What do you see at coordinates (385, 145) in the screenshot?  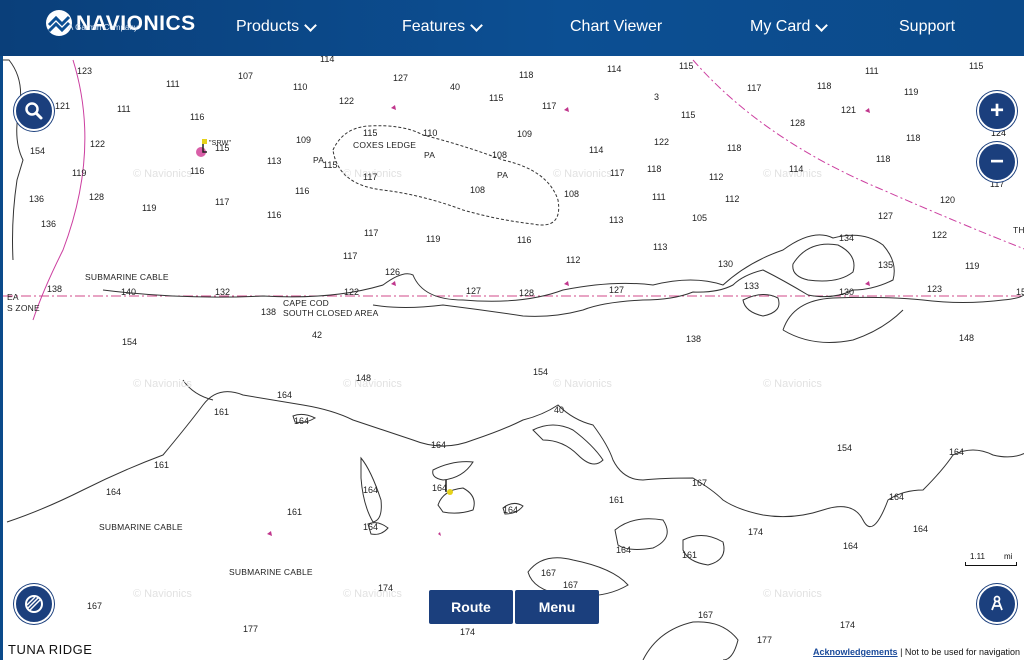 I see `coxes-ledge-label: COXES LEDGE` at bounding box center [385, 145].